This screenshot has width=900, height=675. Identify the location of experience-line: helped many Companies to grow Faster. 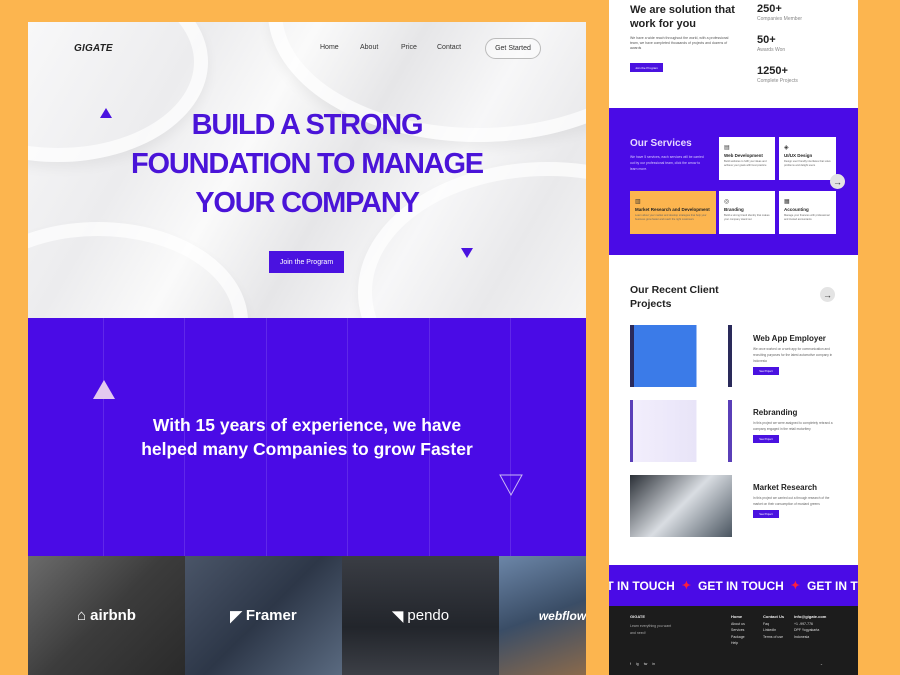
(307, 449).